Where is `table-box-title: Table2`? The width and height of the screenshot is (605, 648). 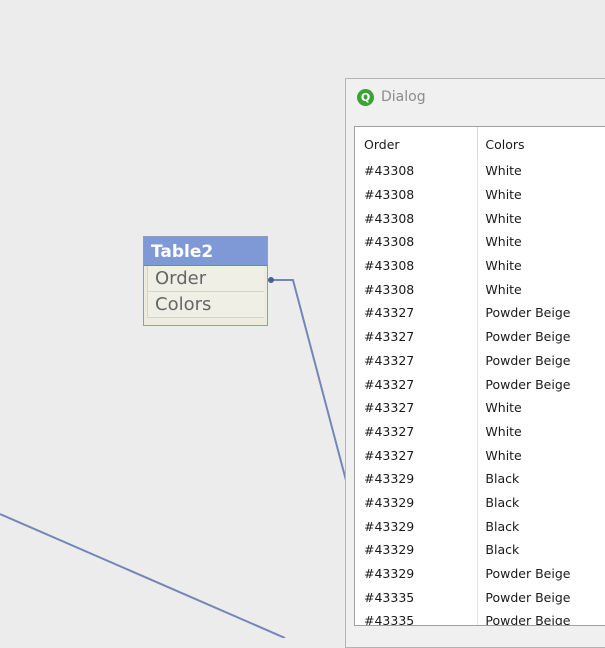
table-box-title: Table2 is located at coordinates (205, 251).